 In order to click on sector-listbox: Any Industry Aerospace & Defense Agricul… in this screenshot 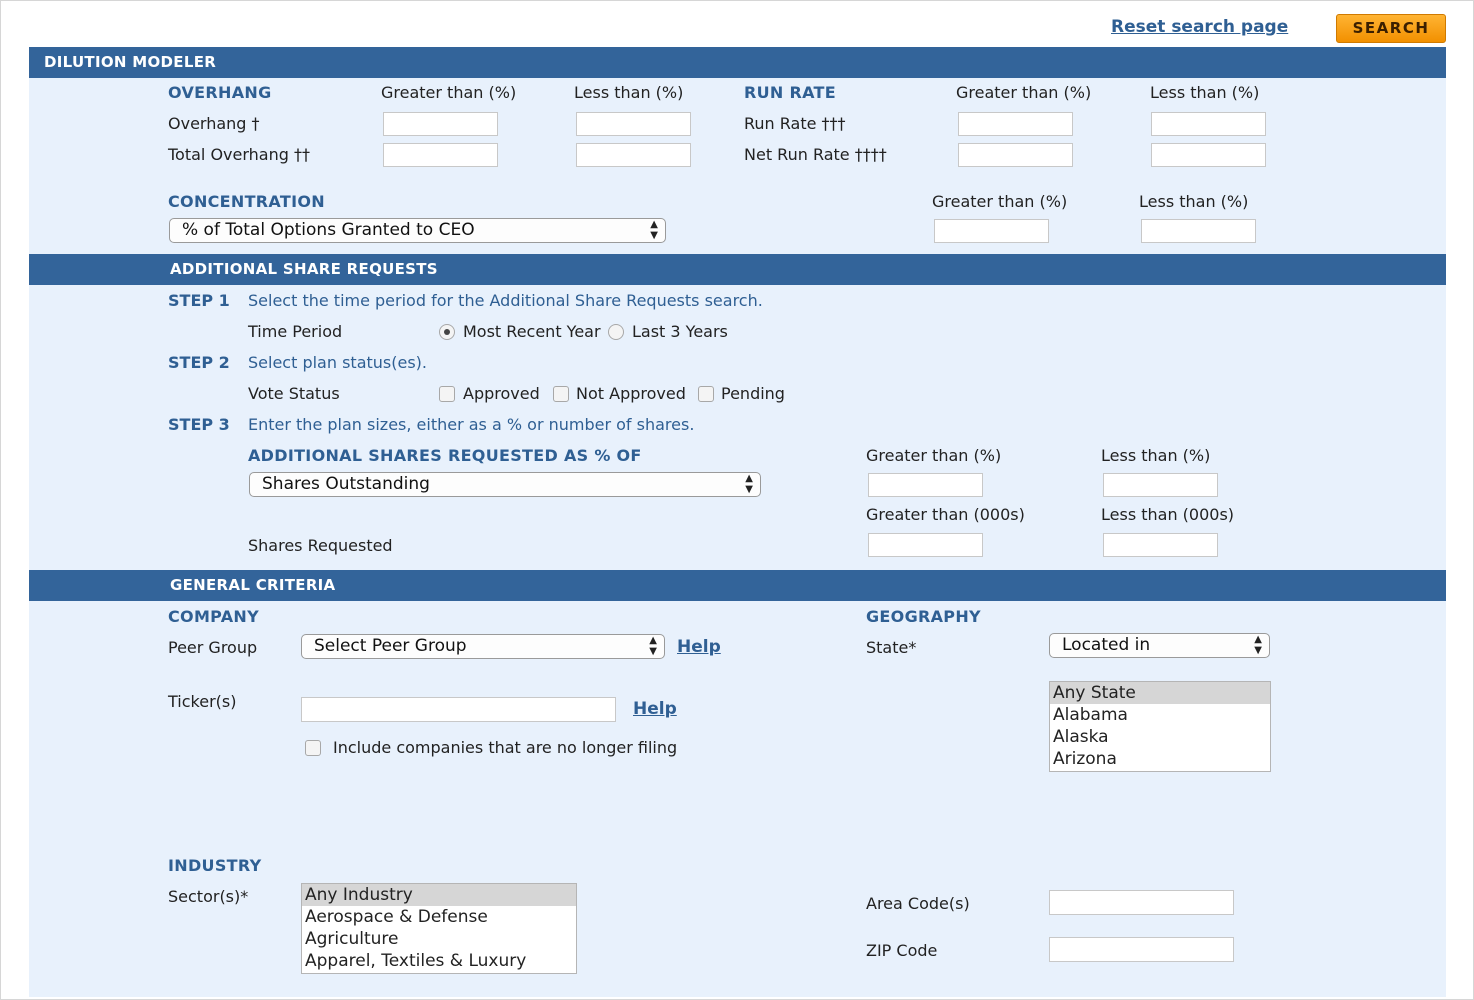, I will do `click(439, 928)`.